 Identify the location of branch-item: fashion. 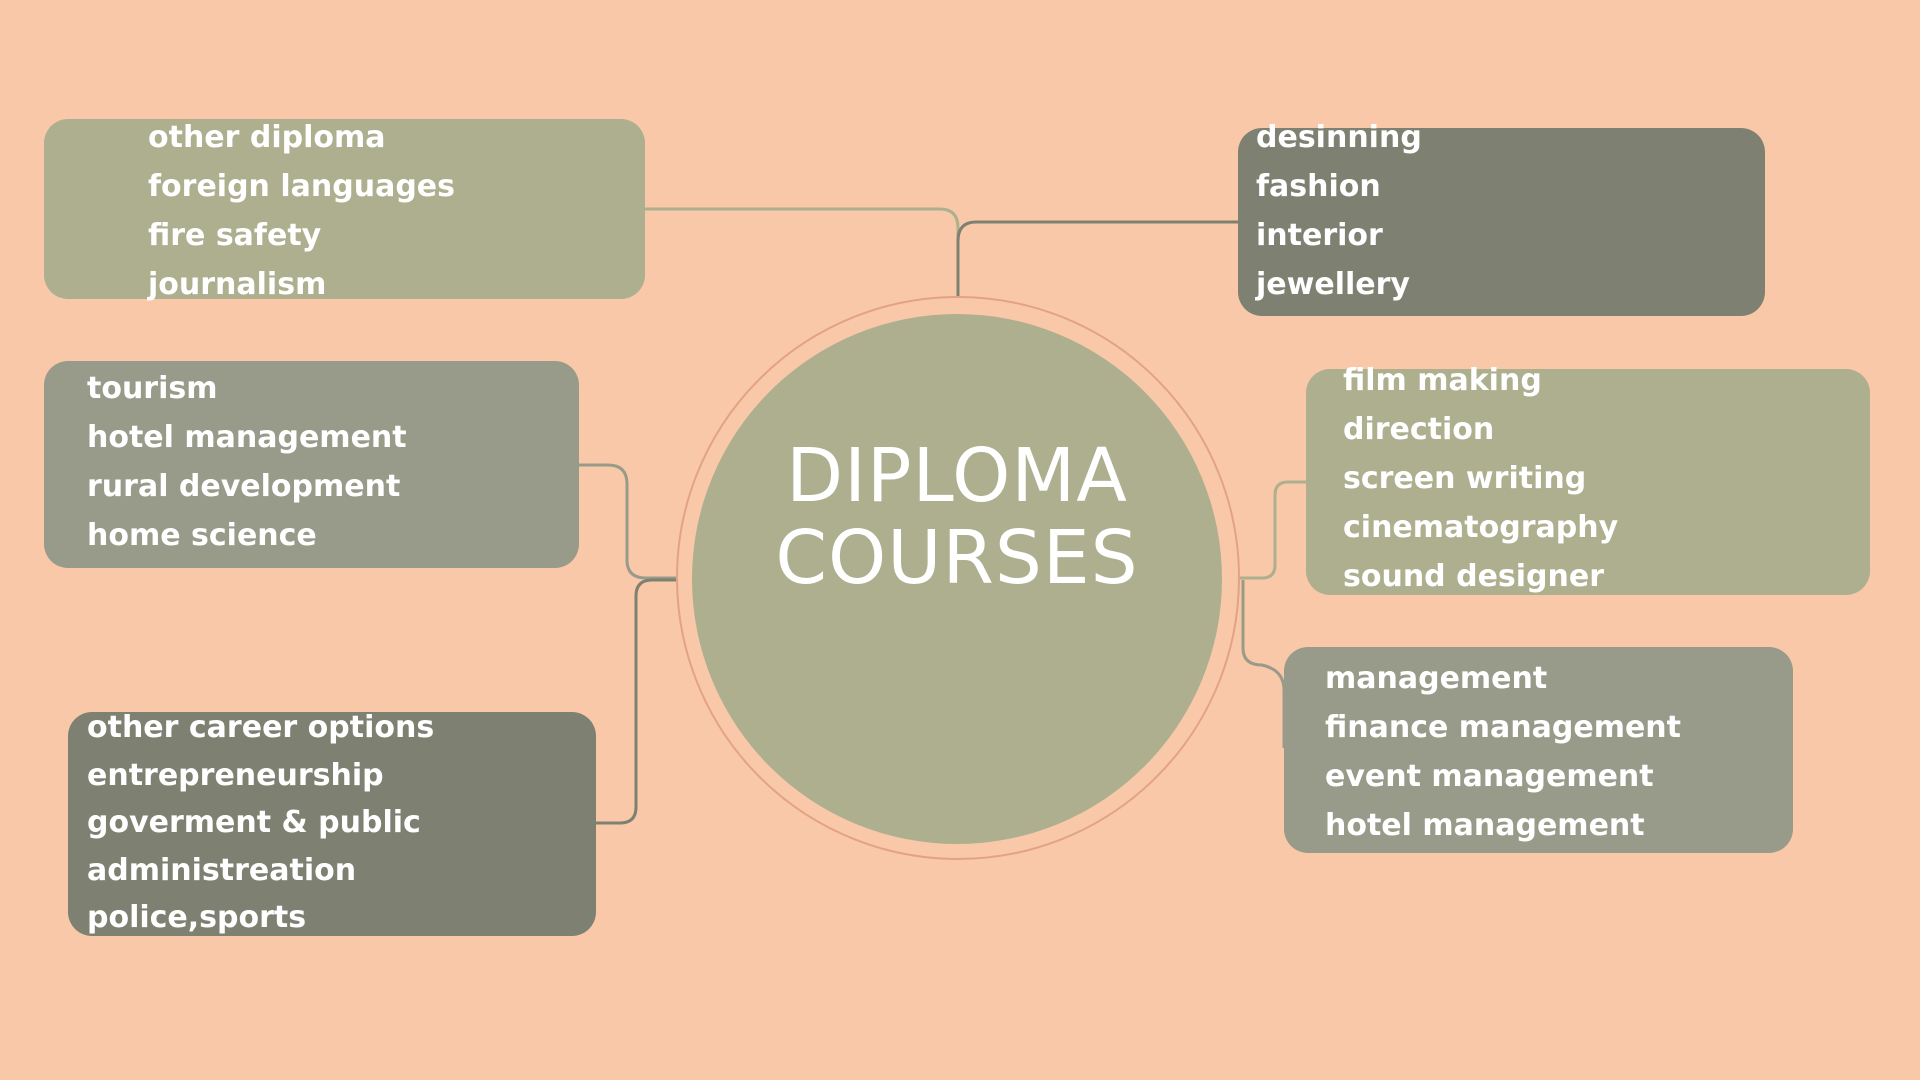
(1318, 186).